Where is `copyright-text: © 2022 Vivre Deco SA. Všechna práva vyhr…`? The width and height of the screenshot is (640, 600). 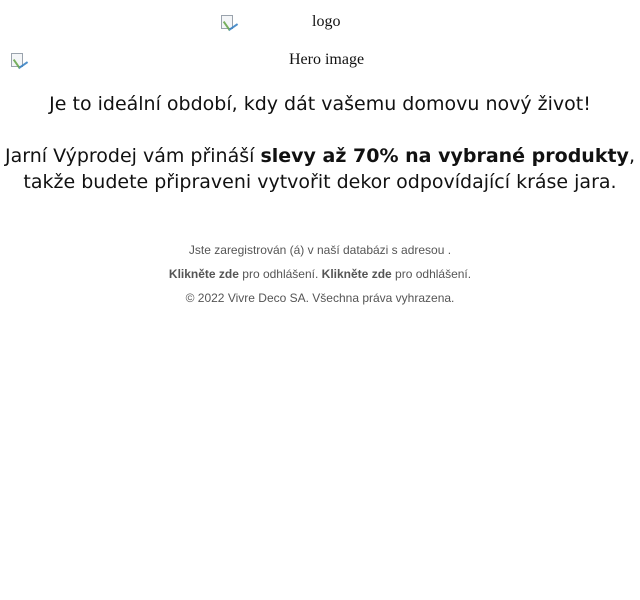
copyright-text: © 2022 Vivre Deco SA. Všechna práva vyhr… is located at coordinates (320, 298).